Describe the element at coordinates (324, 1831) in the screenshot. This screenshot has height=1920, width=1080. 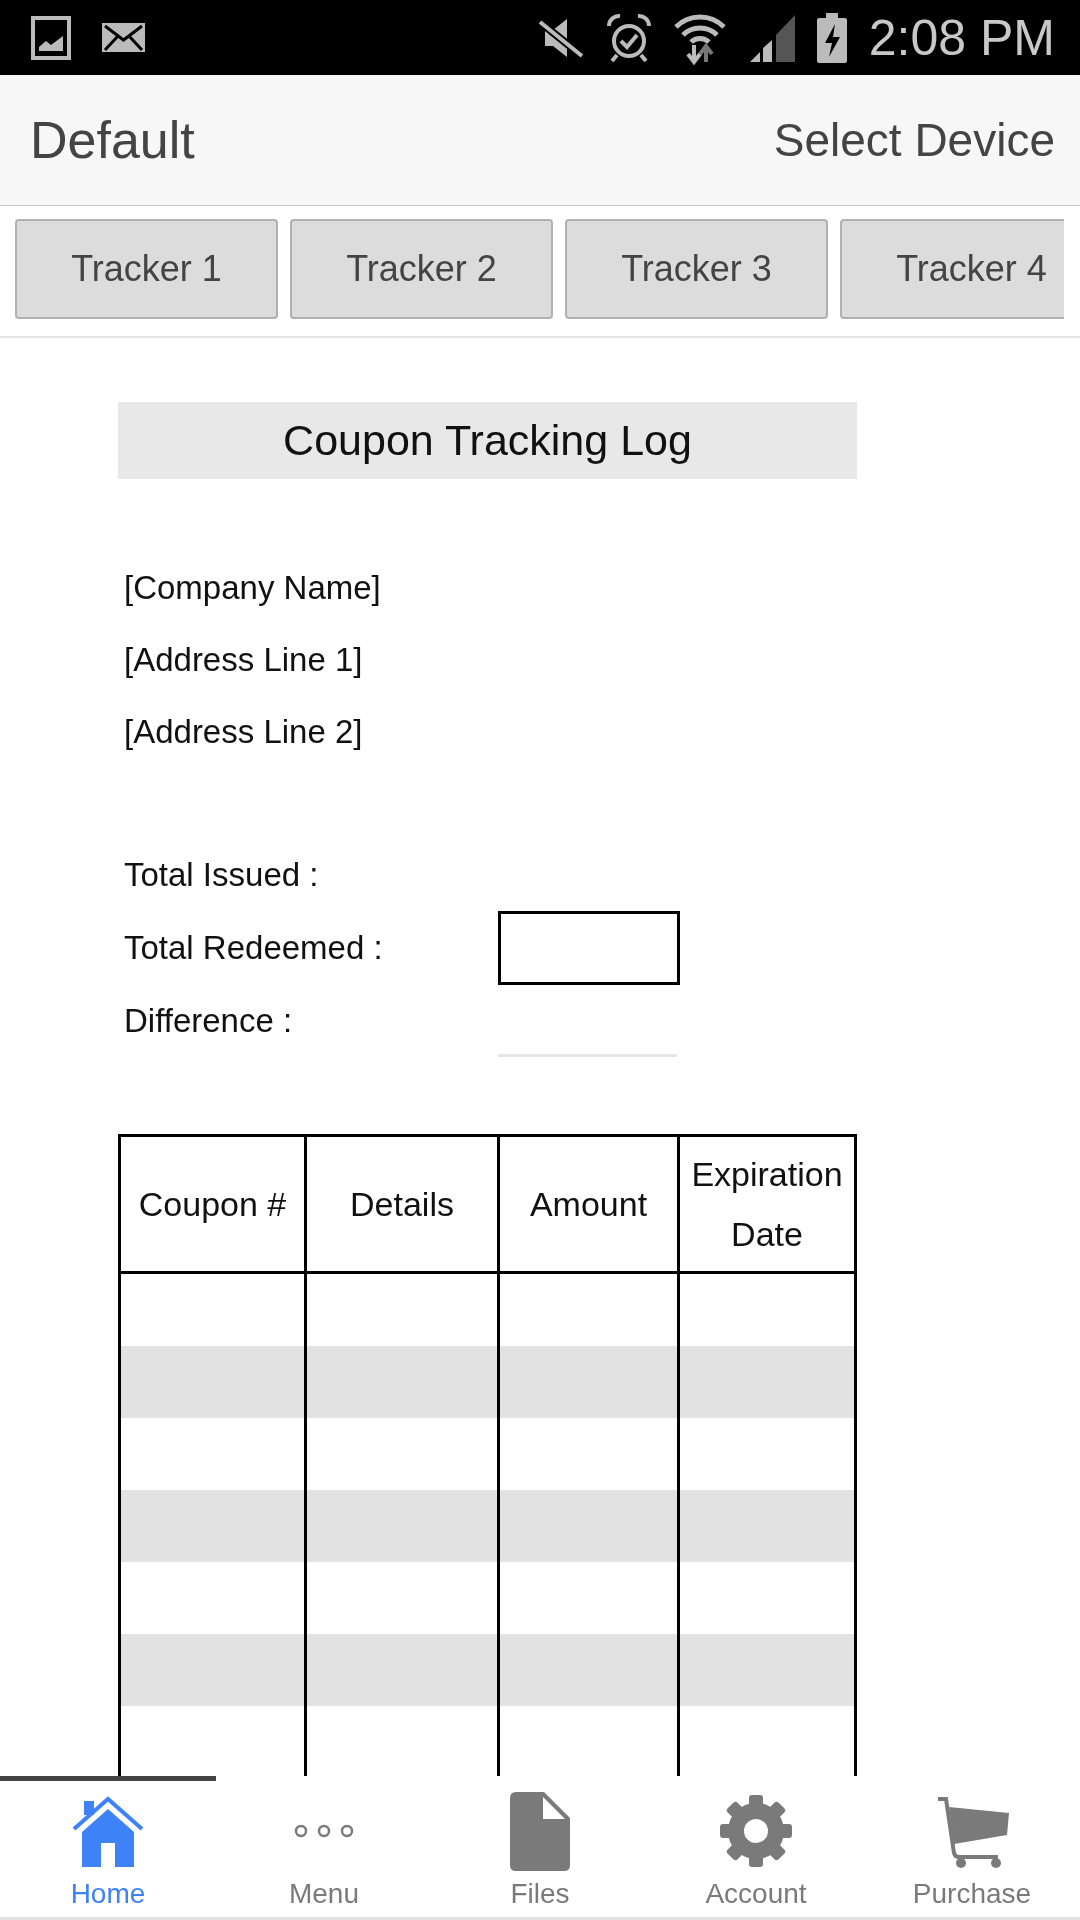
I see `three-dots-icon` at that location.